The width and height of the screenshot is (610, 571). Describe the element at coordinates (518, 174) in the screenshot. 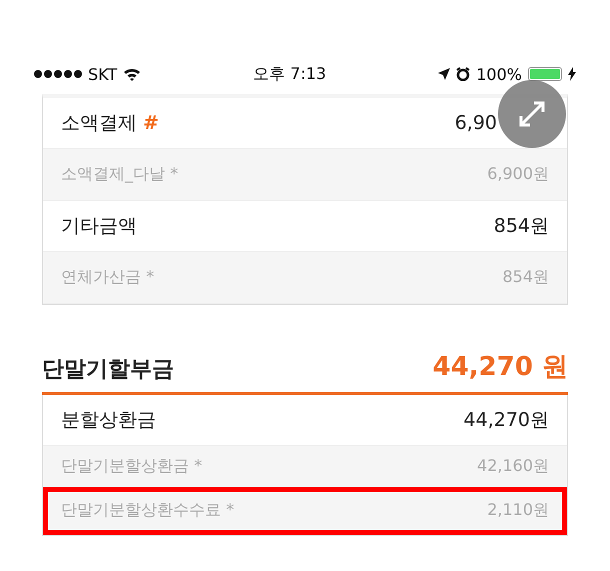

I see `item-amount: 6,900원` at that location.